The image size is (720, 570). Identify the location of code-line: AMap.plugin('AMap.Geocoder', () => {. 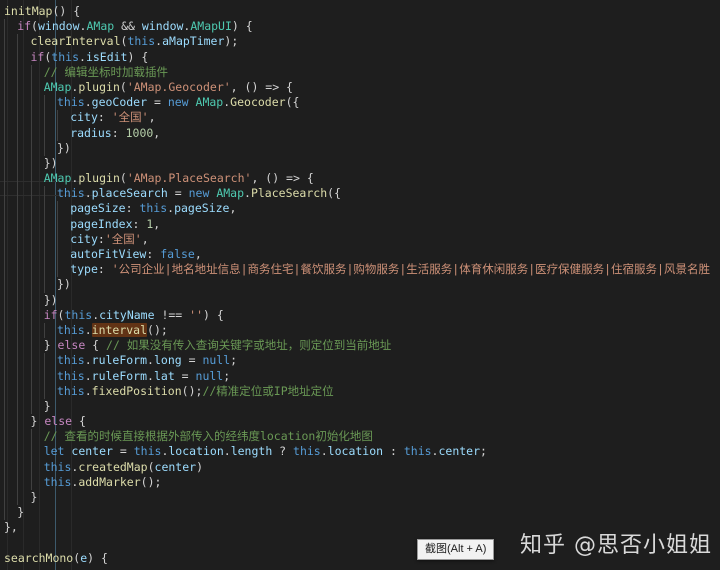
(360, 87).